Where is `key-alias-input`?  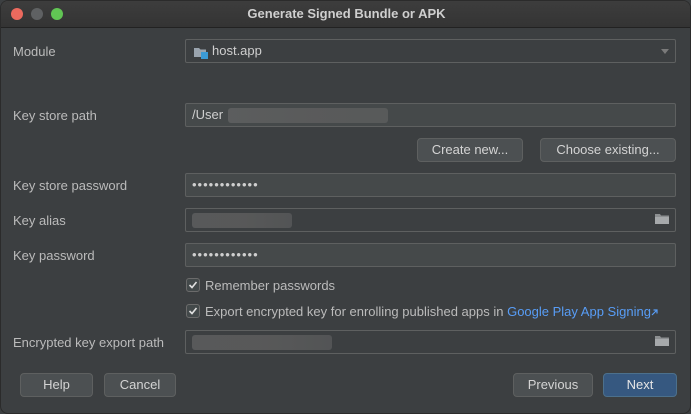 key-alias-input is located at coordinates (430, 220).